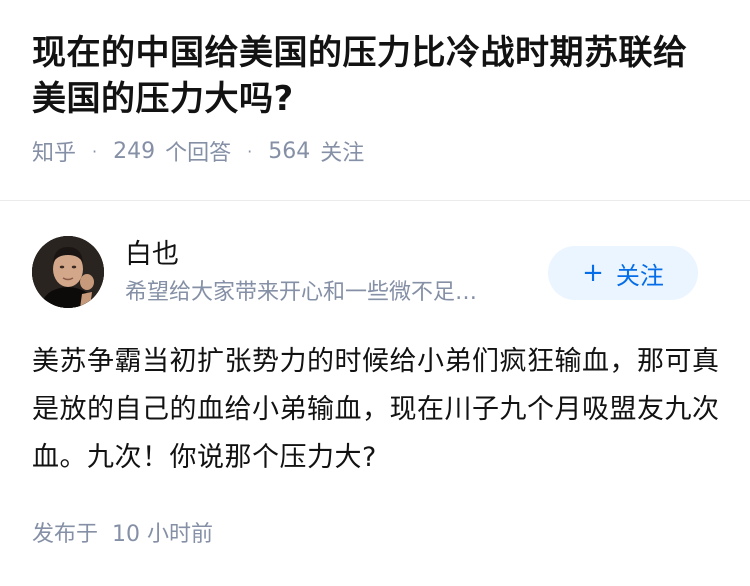 The image size is (750, 586). What do you see at coordinates (375, 272) in the screenshot?
I see `author-row: 白也 希望给大家带来开心和一些微不足… + 关注` at bounding box center [375, 272].